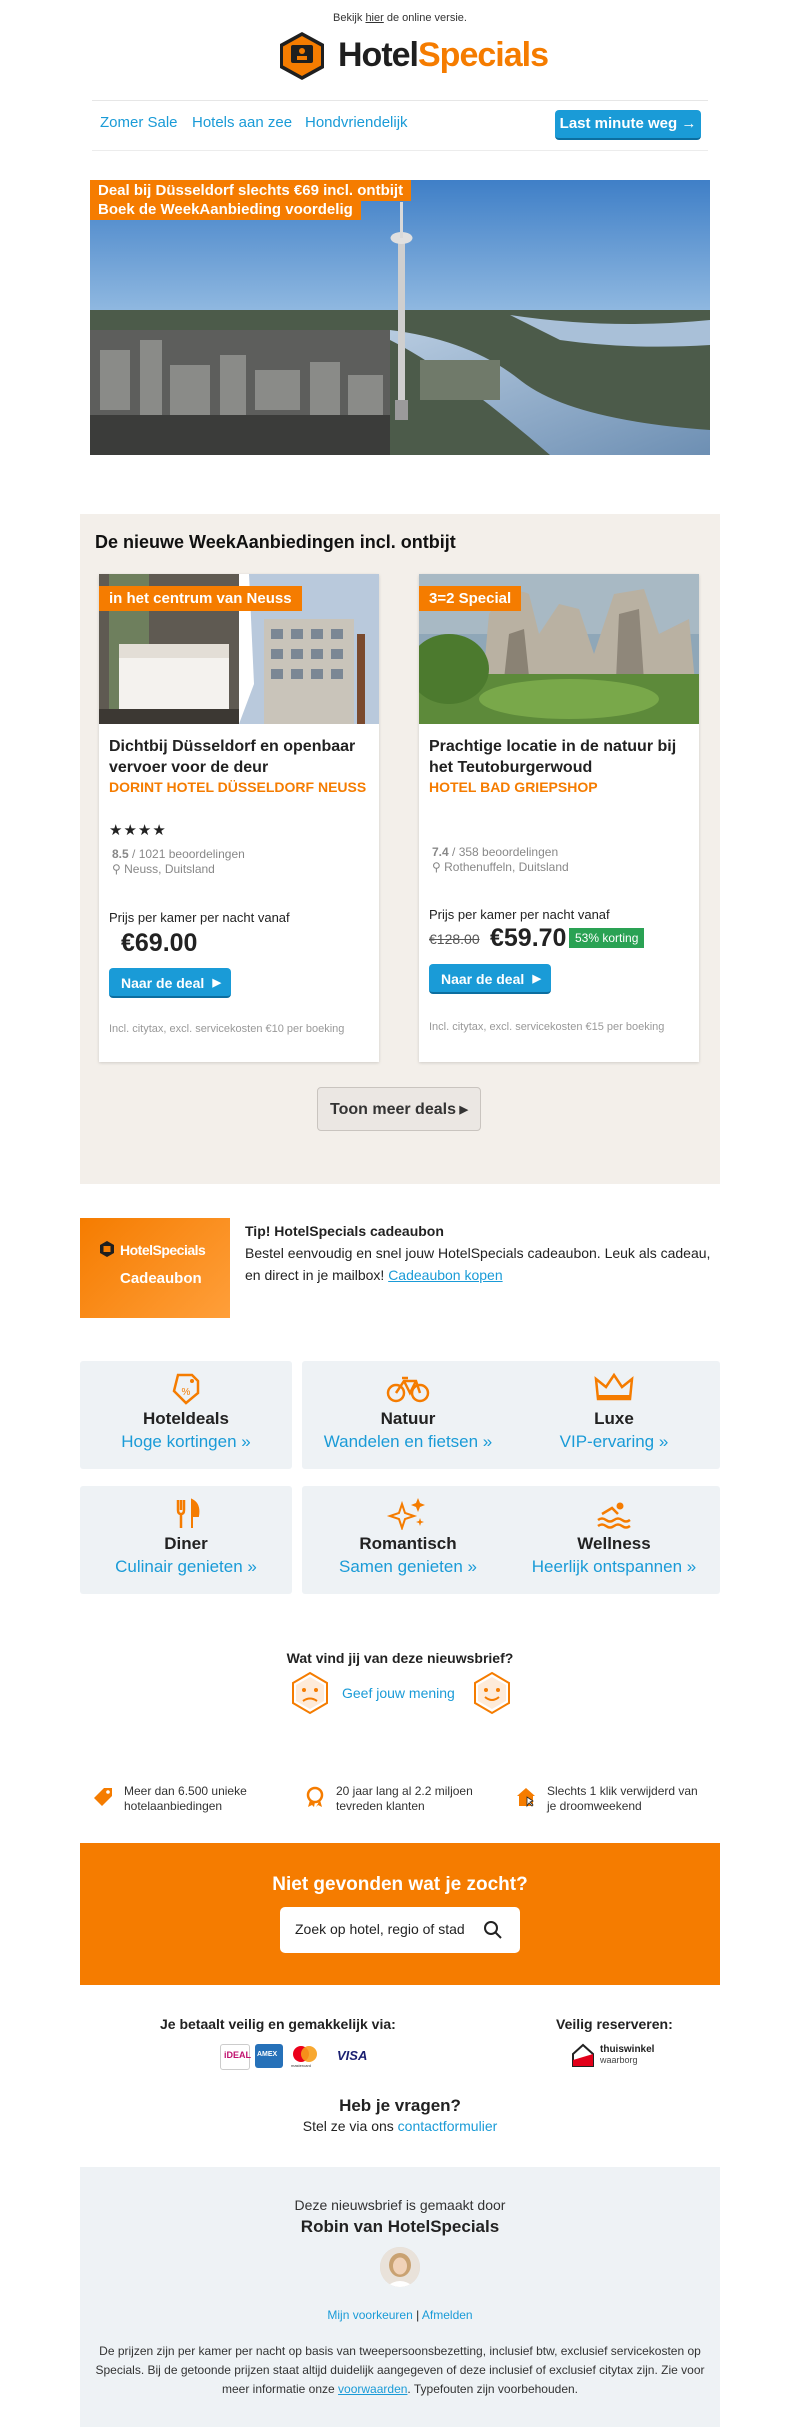 The width and height of the screenshot is (800, 2427). What do you see at coordinates (614, 1543) in the screenshot?
I see `category-title: Wellness` at bounding box center [614, 1543].